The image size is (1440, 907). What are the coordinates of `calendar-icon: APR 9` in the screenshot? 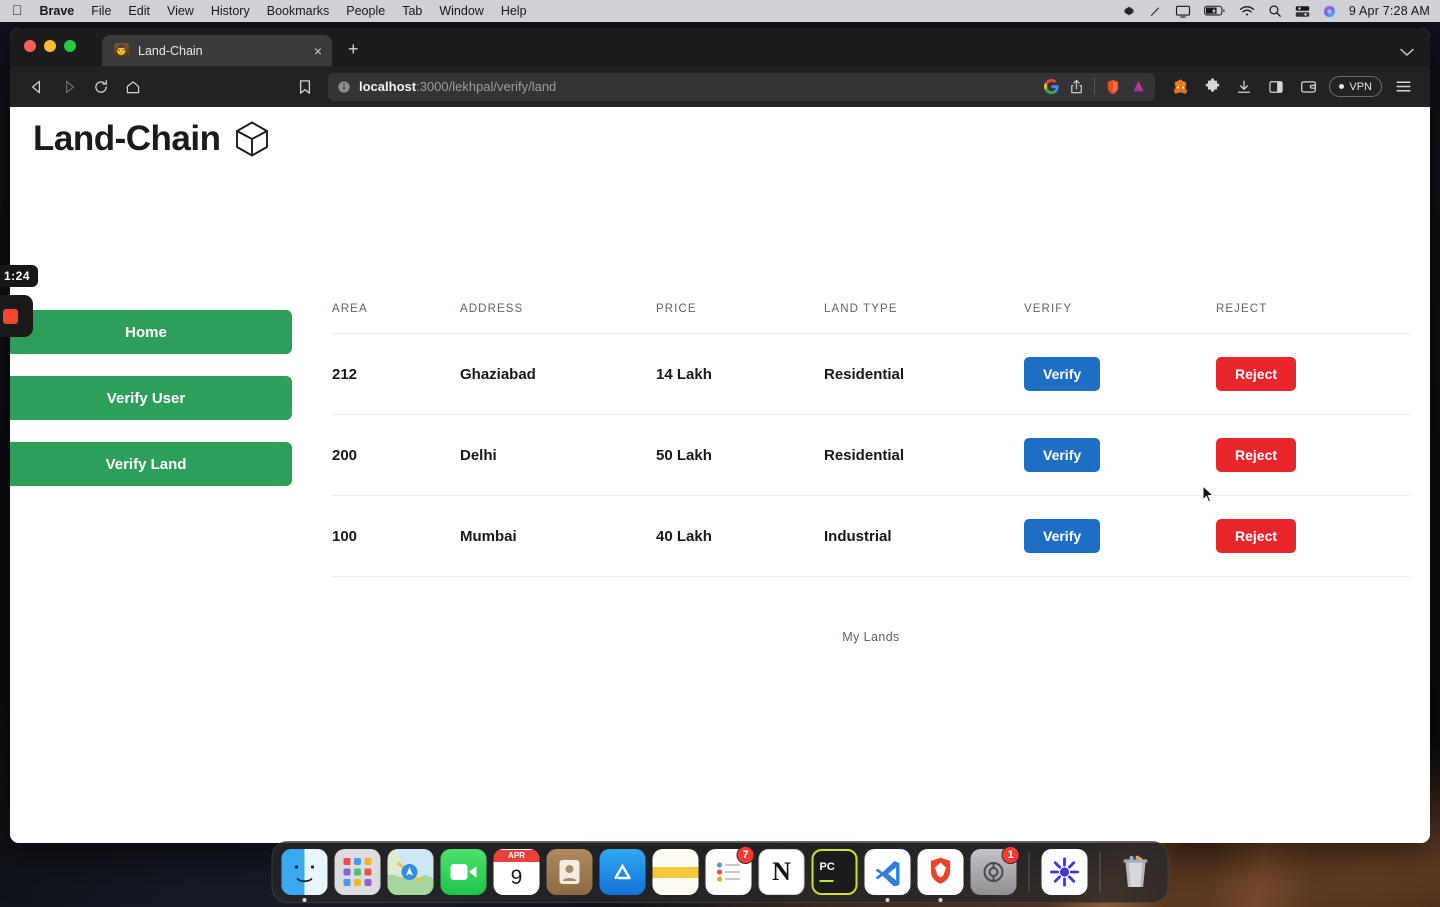 It's located at (516, 872).